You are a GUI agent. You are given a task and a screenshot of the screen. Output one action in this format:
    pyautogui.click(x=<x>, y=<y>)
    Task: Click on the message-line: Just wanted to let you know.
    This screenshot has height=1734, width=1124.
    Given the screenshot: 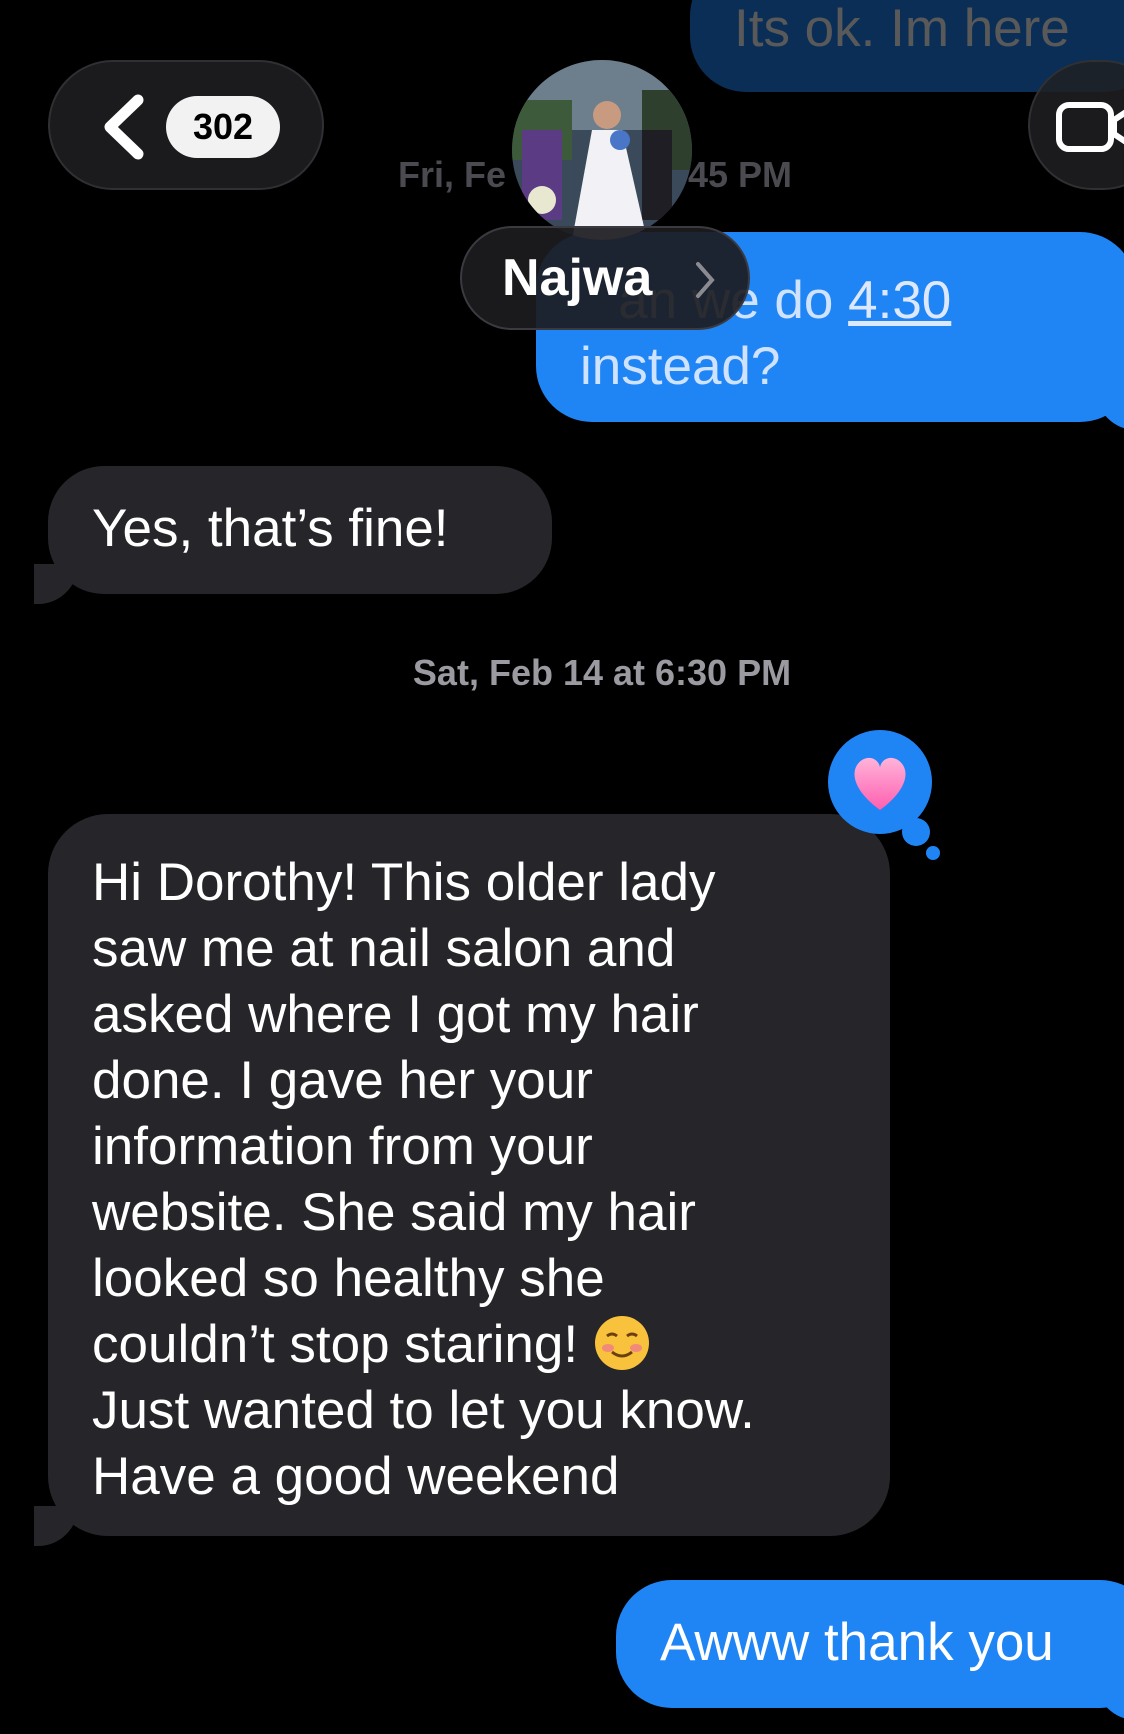 What is the action you would take?
    pyautogui.click(x=423, y=1410)
    